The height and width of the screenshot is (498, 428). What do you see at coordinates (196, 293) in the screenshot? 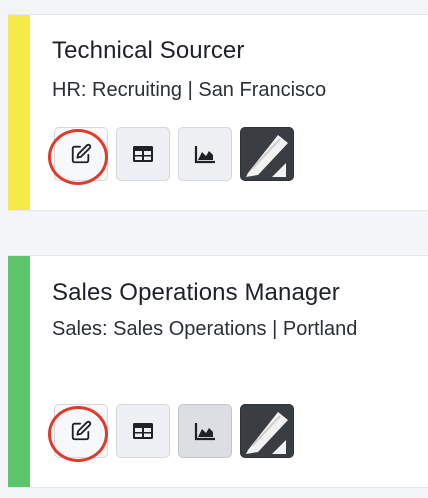
I see `job-title: Sales Operations Manager` at bounding box center [196, 293].